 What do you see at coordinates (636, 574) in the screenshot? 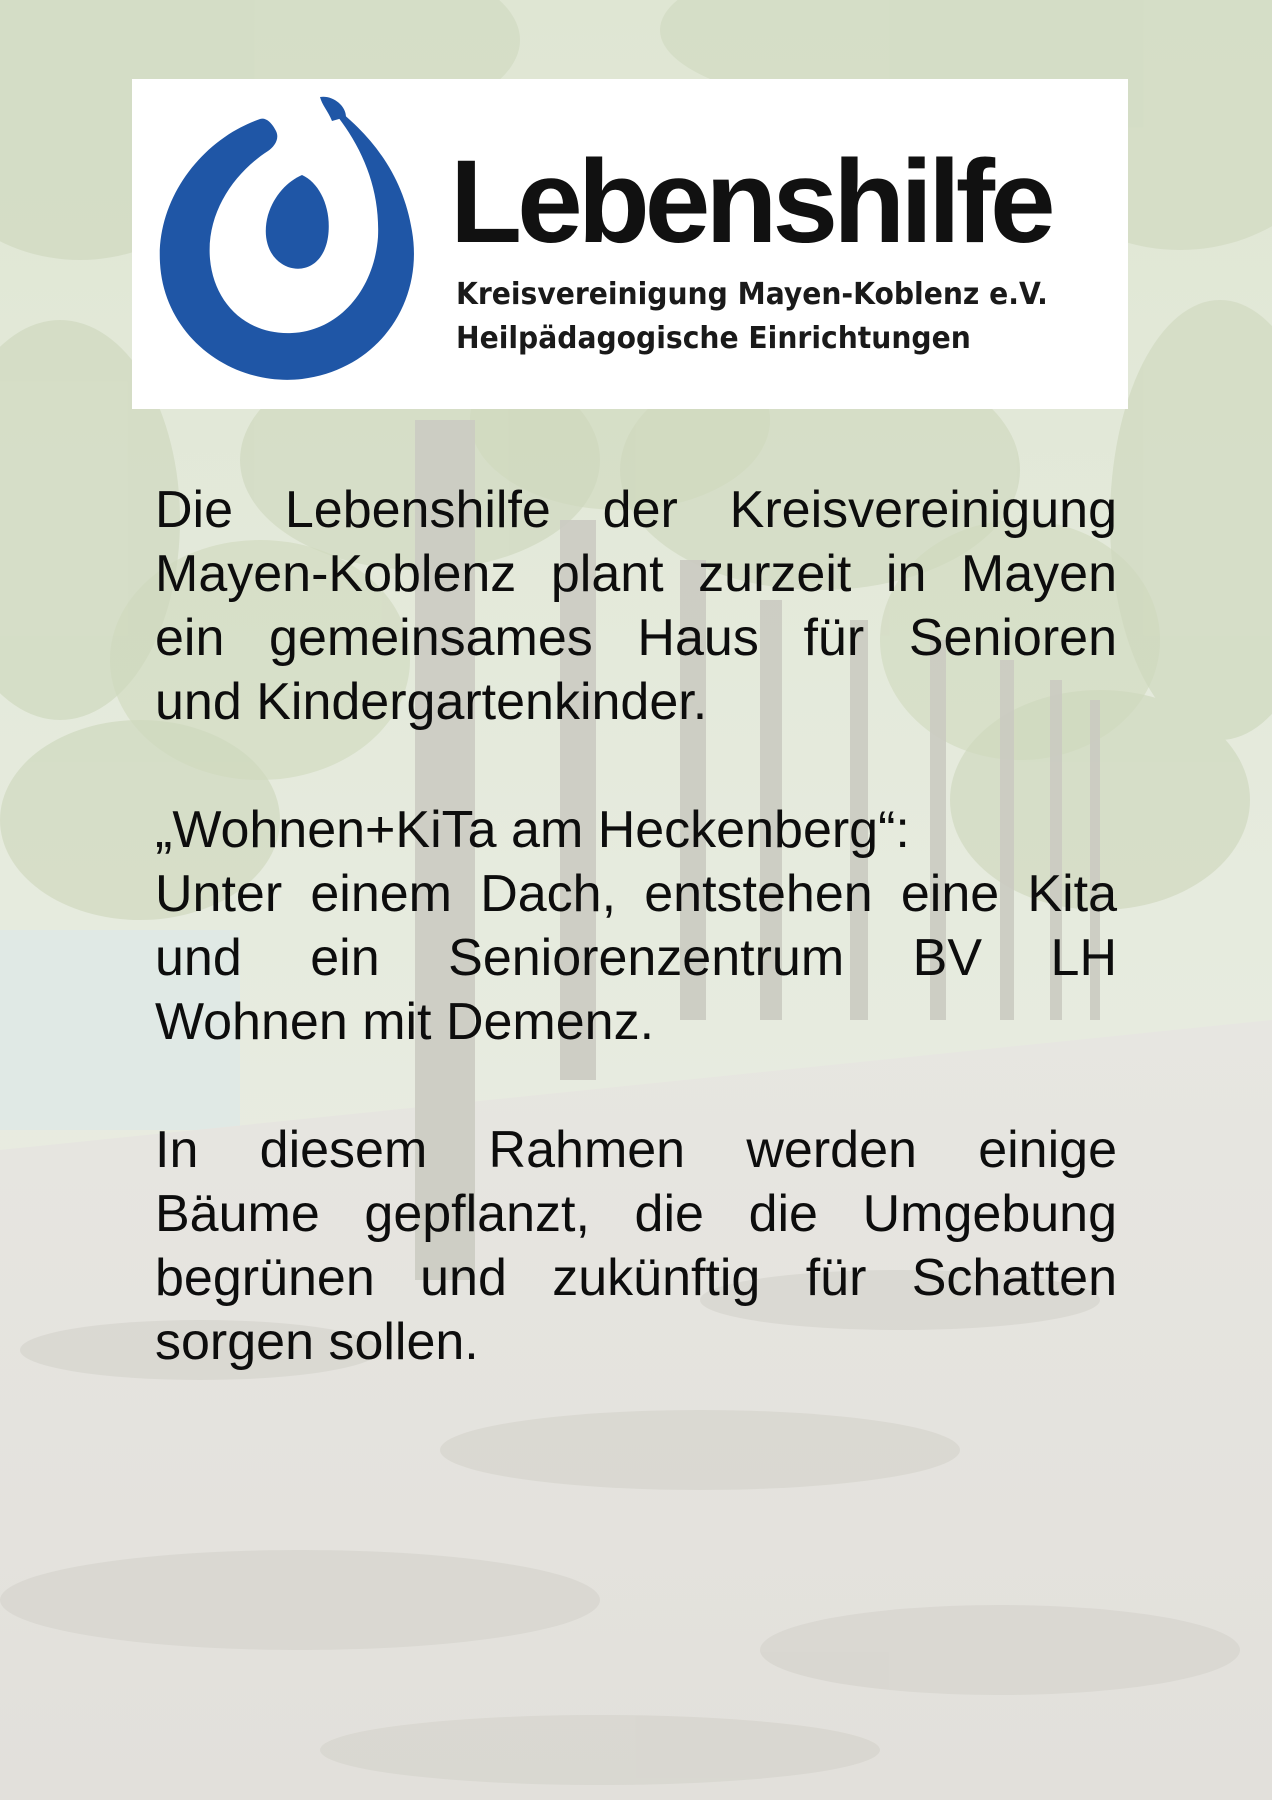
I see `text-line: Mayen-Koblenz plant zurzeit in Mayen` at bounding box center [636, 574].